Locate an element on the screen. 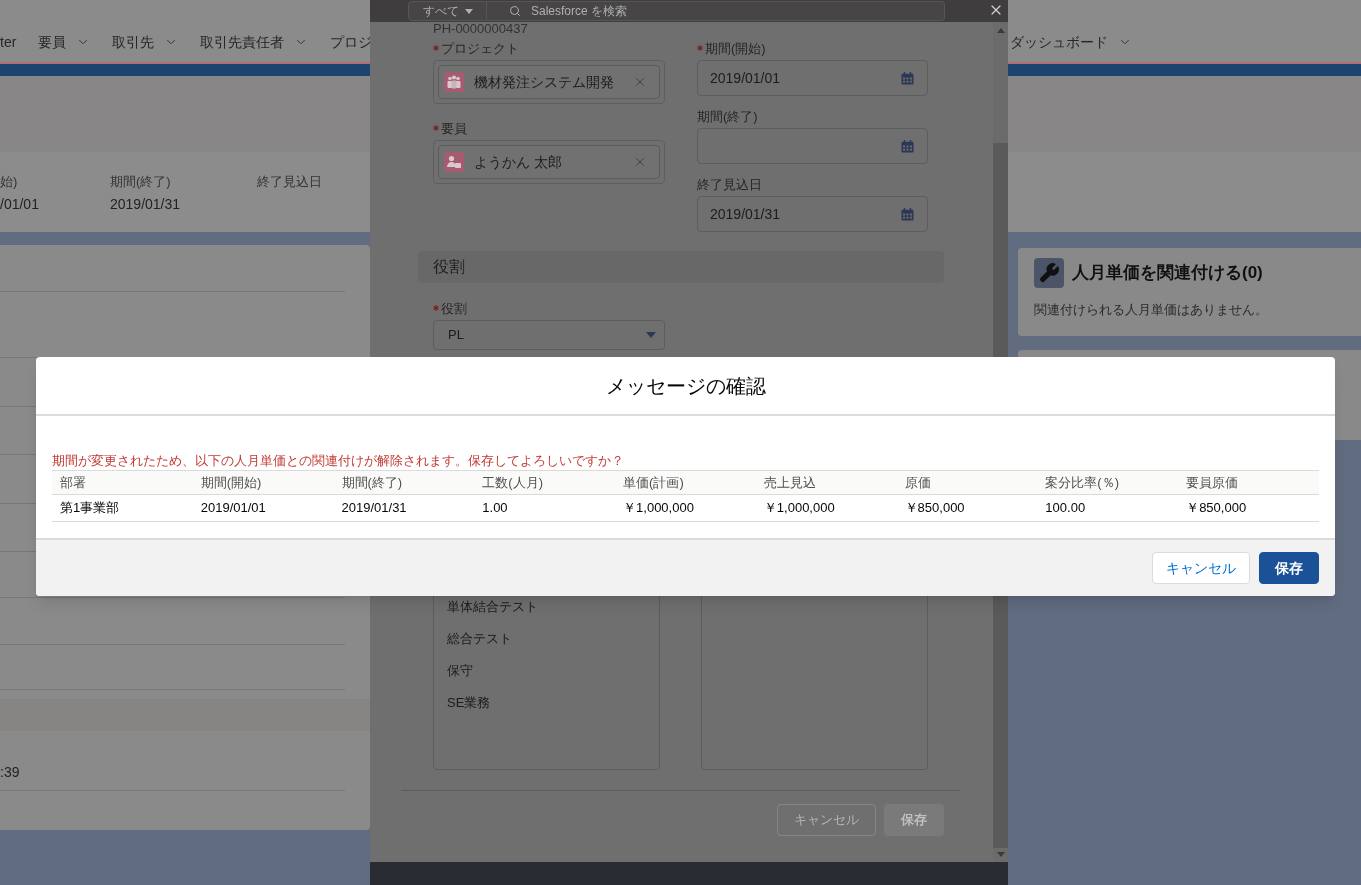 Image resolution: width=1361 pixels, height=885 pixels. column-header: 期間(終了) is located at coordinates (404, 482).